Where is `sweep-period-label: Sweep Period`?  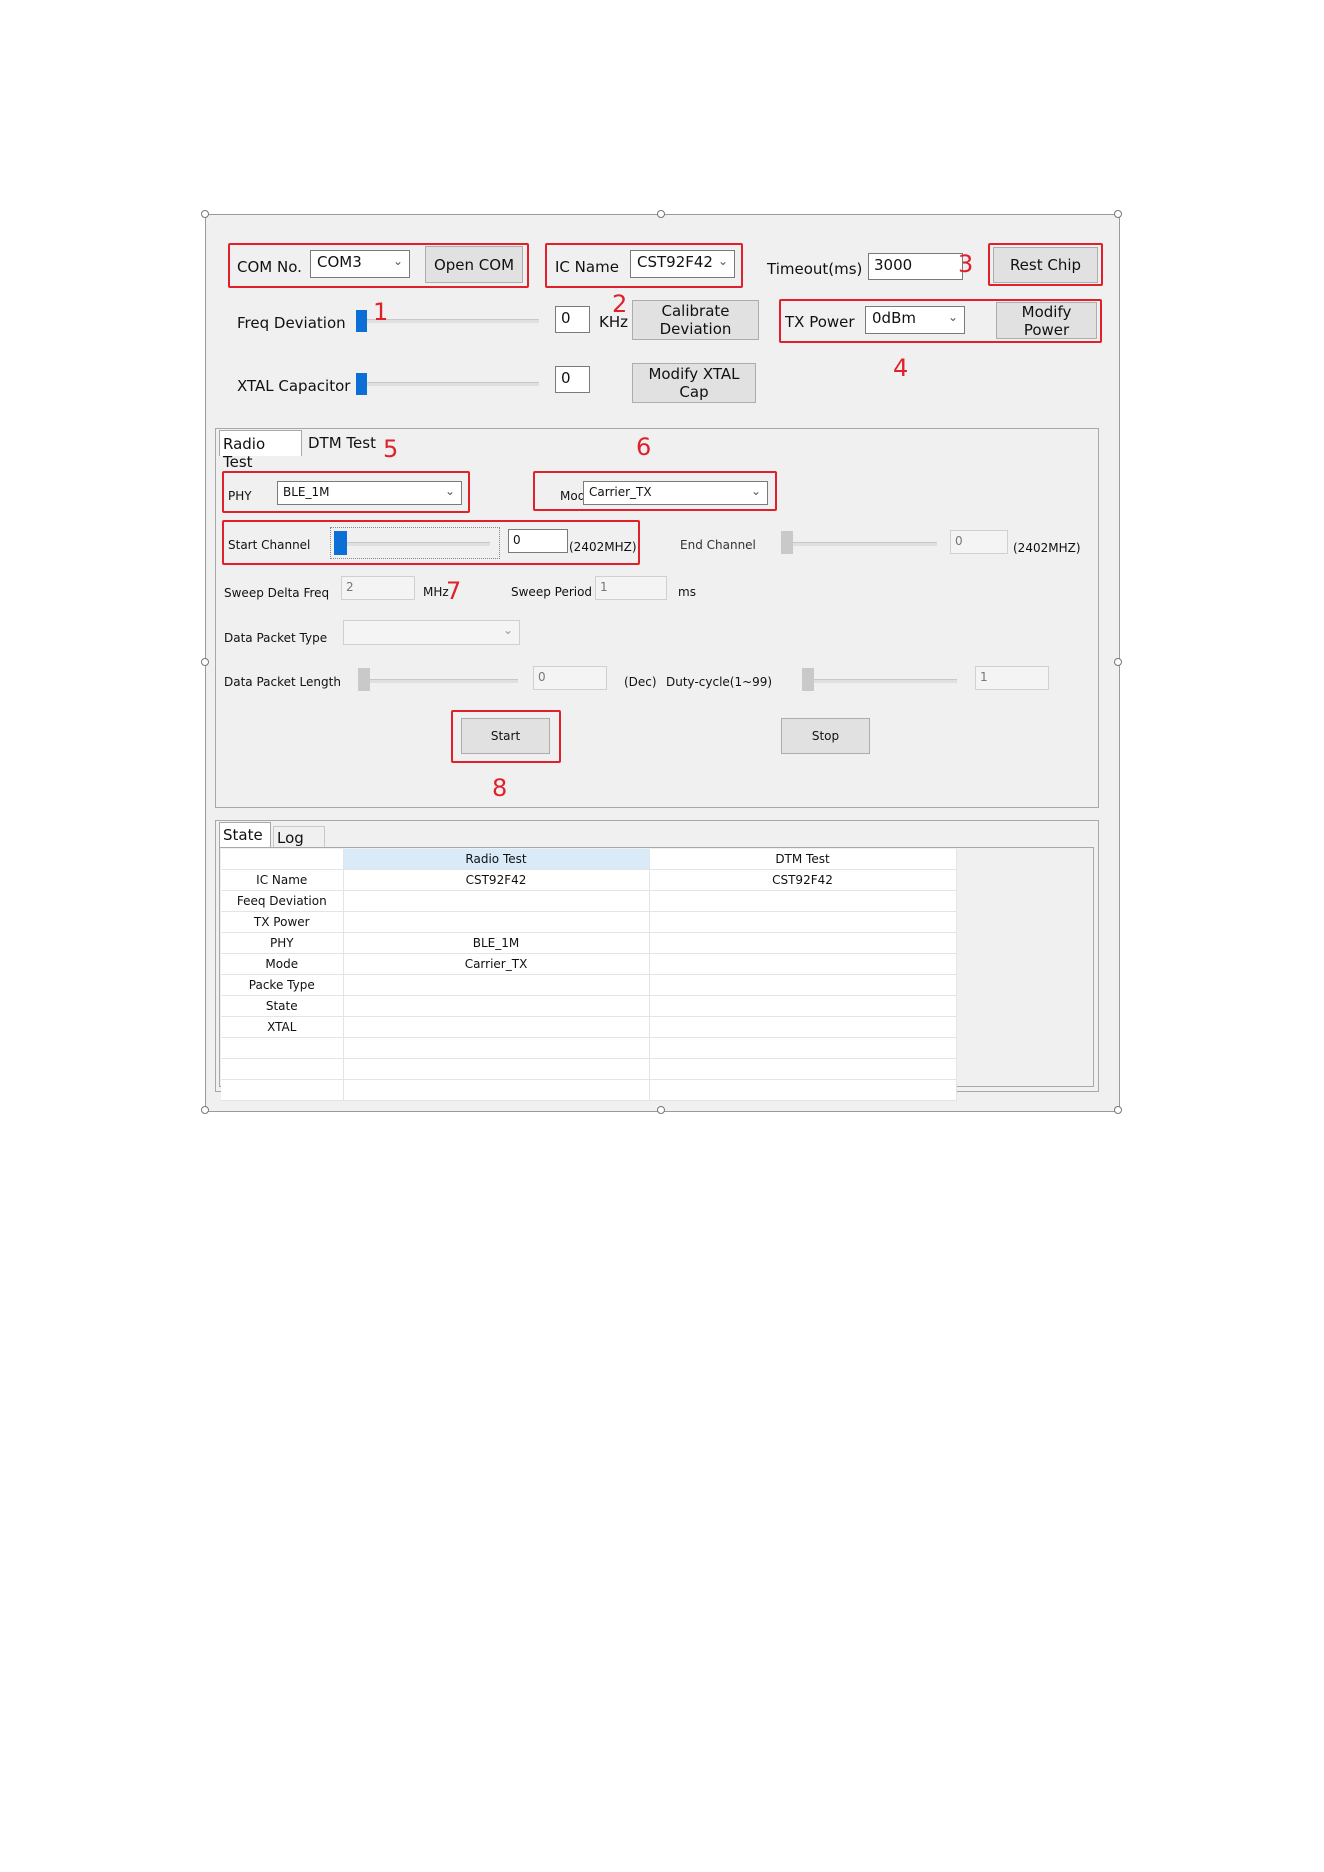
sweep-period-label: Sweep Period is located at coordinates (552, 592).